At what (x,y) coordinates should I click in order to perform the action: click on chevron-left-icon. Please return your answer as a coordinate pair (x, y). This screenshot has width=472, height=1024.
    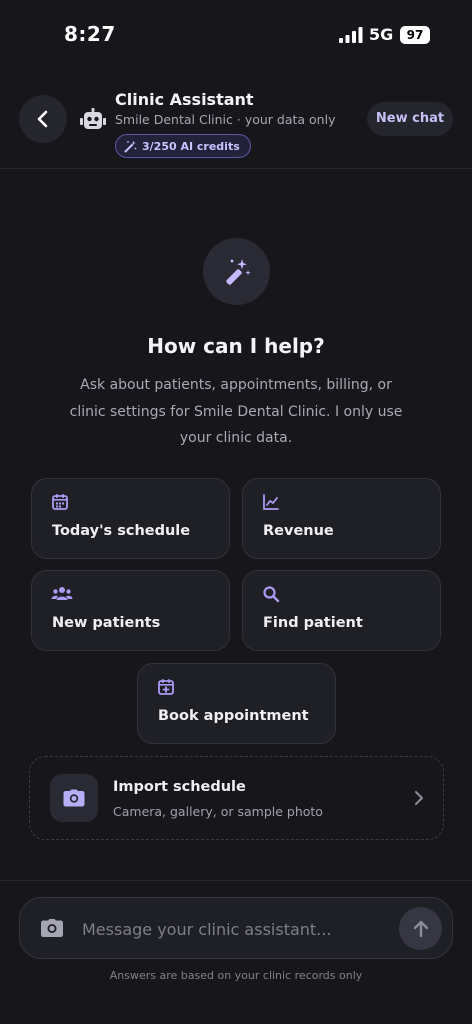
    Looking at the image, I should click on (42, 119).